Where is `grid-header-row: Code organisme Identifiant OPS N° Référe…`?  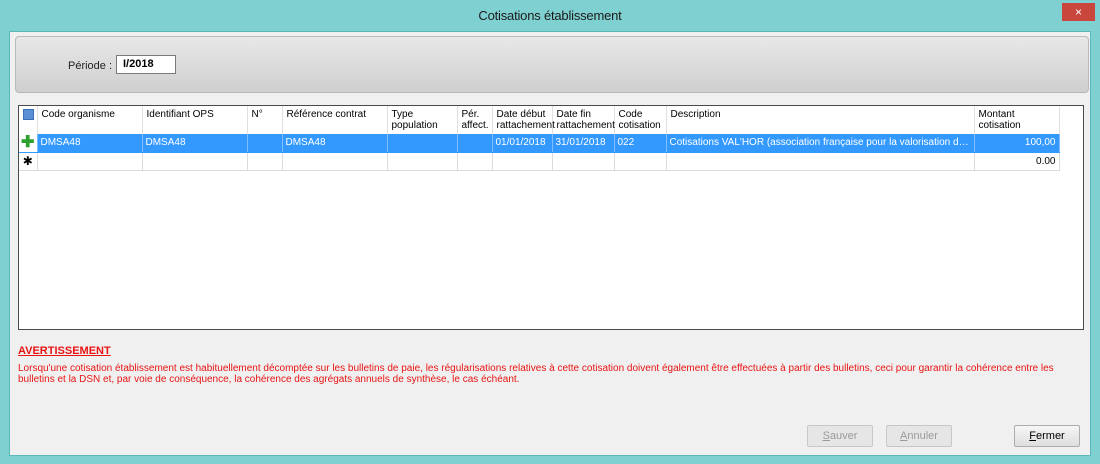
grid-header-row: Code organisme Identifiant OPS N° Référe… is located at coordinates (539, 120).